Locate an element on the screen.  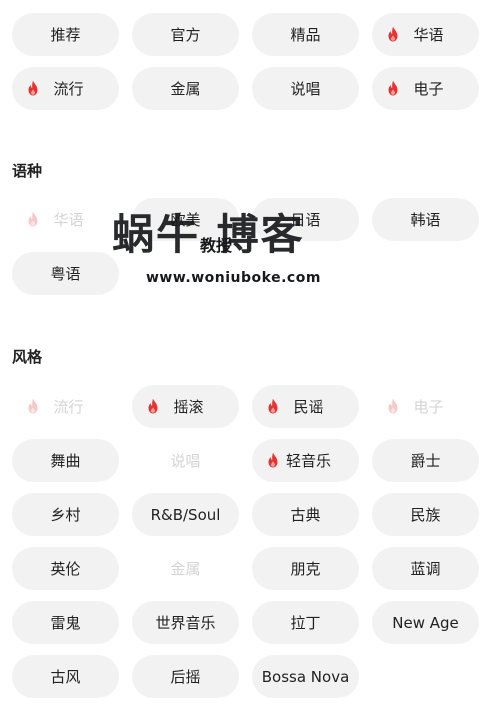
style-tag-10: 古典 is located at coordinates (305, 514).